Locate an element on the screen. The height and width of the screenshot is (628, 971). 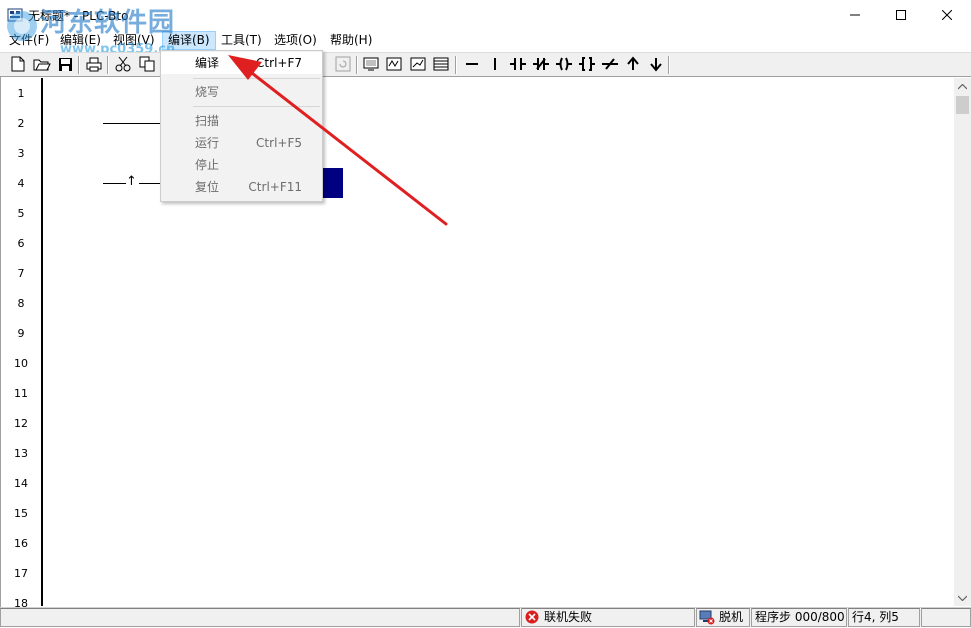
annotation-arrow-icon is located at coordinates (338, 140).